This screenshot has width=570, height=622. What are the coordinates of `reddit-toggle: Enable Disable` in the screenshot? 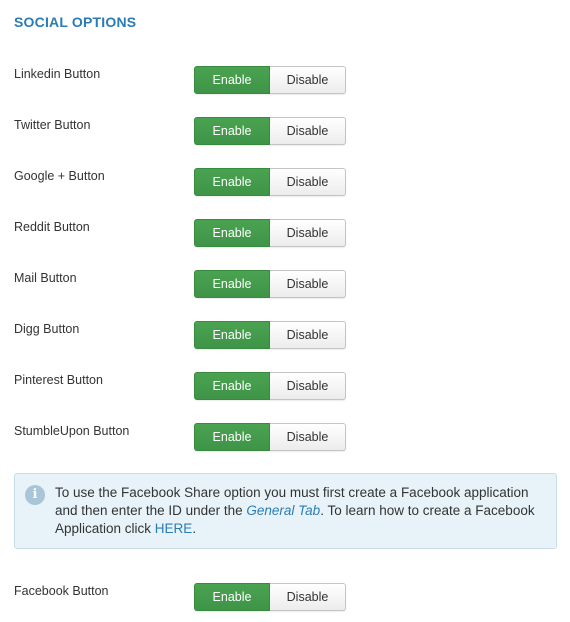 It's located at (270, 233).